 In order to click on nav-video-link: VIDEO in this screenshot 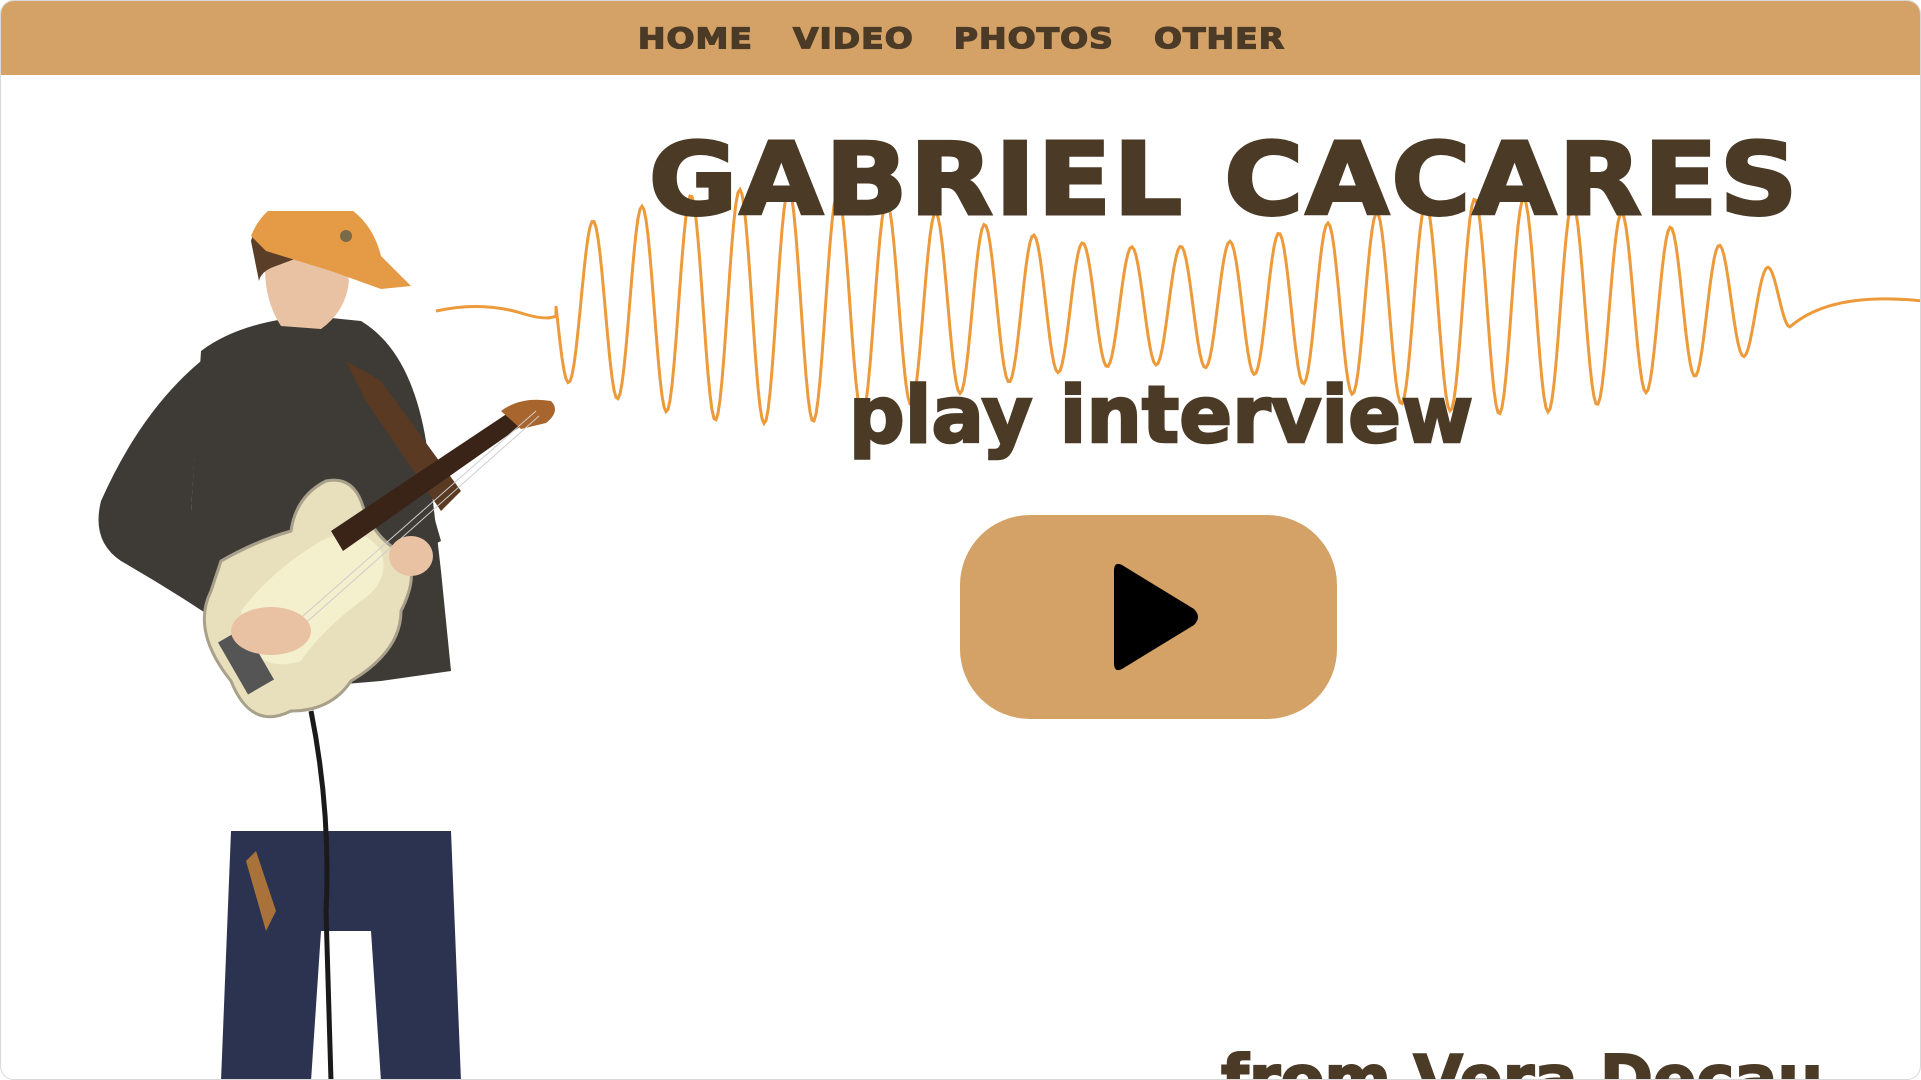, I will do `click(853, 38)`.